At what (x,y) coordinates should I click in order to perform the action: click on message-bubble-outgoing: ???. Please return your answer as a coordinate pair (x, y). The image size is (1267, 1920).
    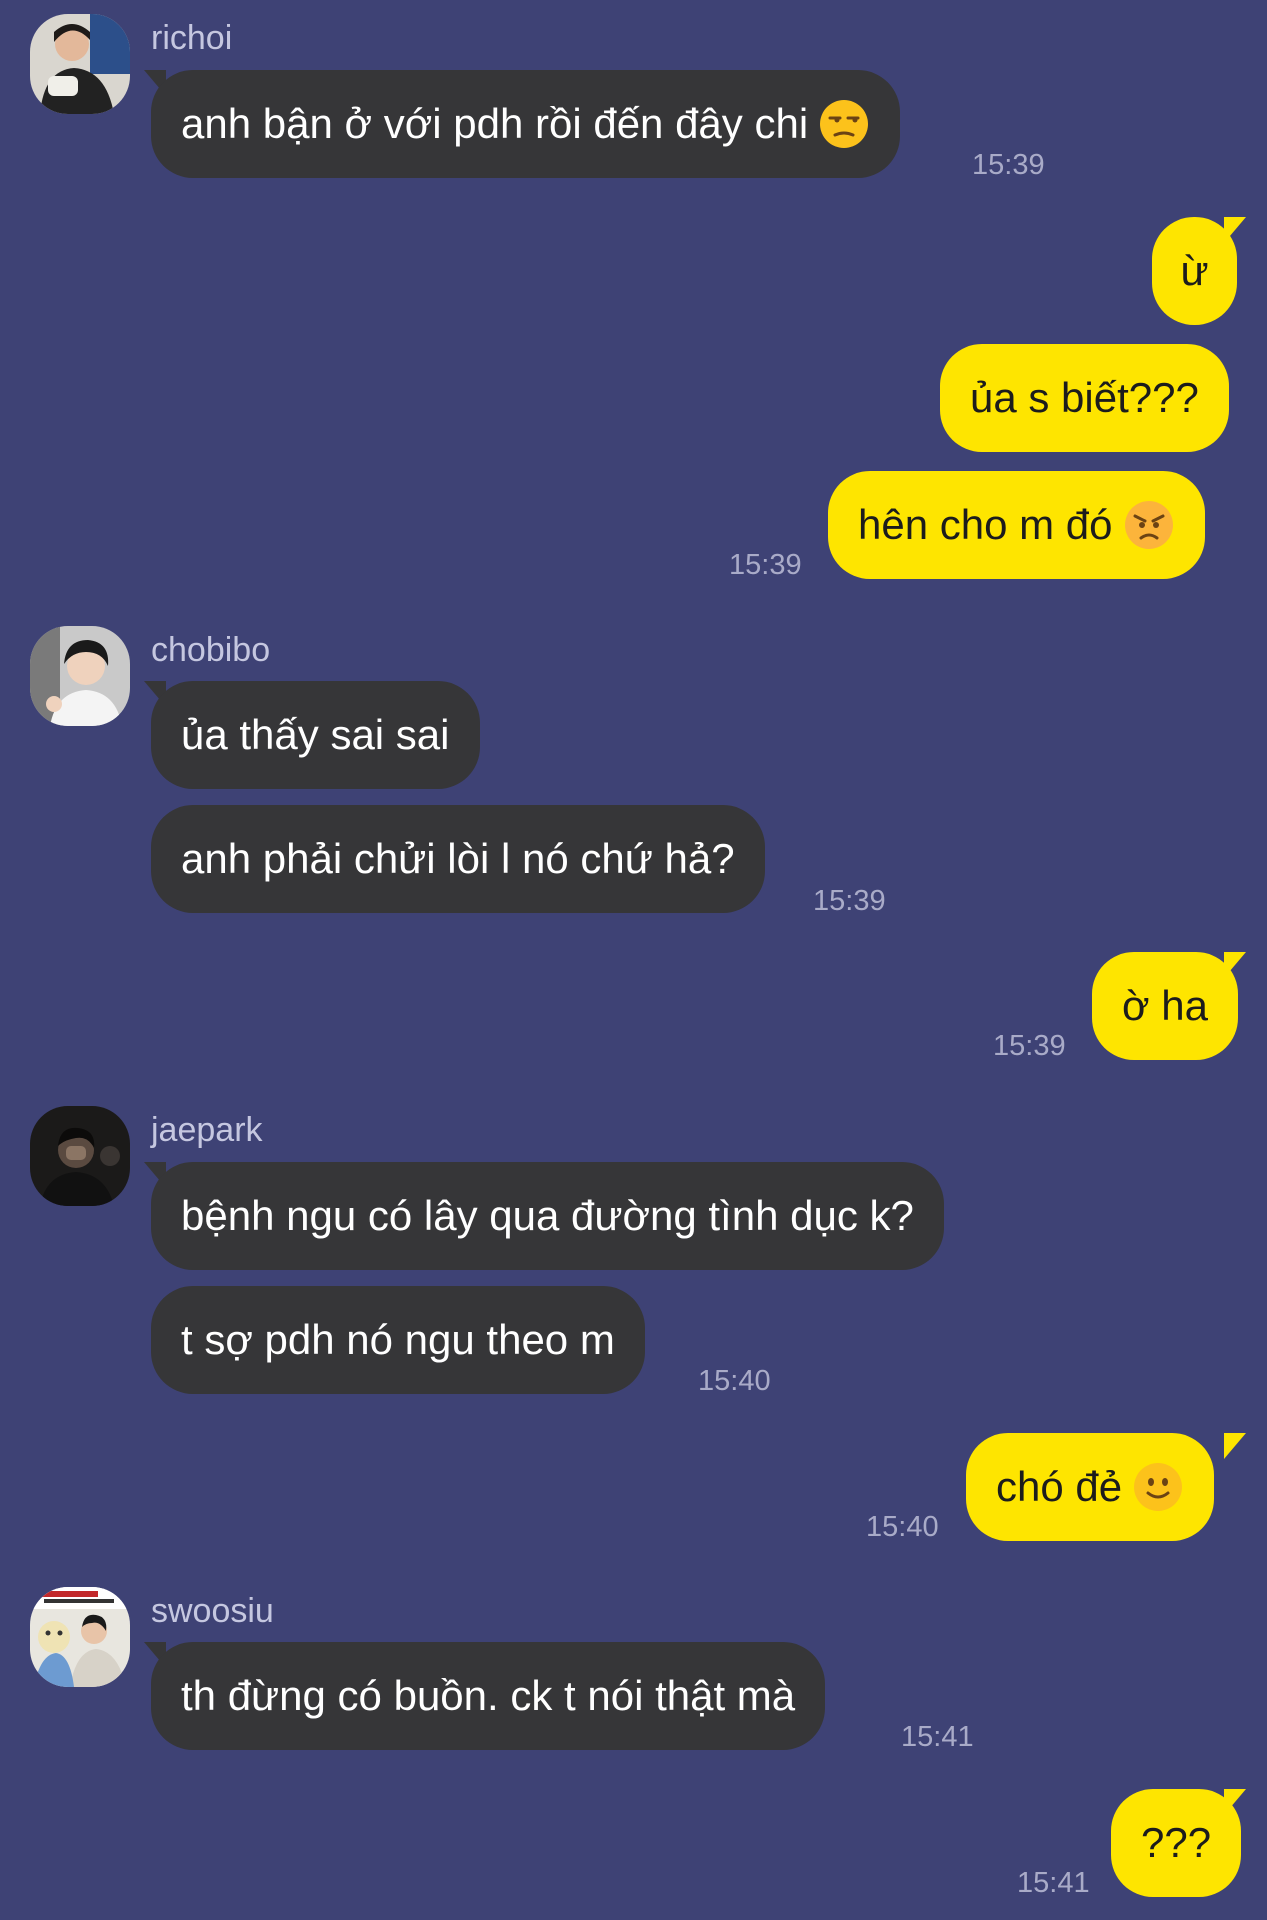
    Looking at the image, I should click on (1176, 1843).